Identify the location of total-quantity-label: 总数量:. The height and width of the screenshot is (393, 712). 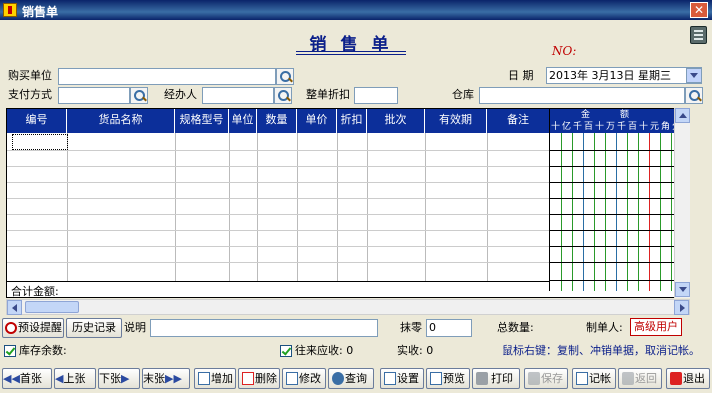
(515, 327).